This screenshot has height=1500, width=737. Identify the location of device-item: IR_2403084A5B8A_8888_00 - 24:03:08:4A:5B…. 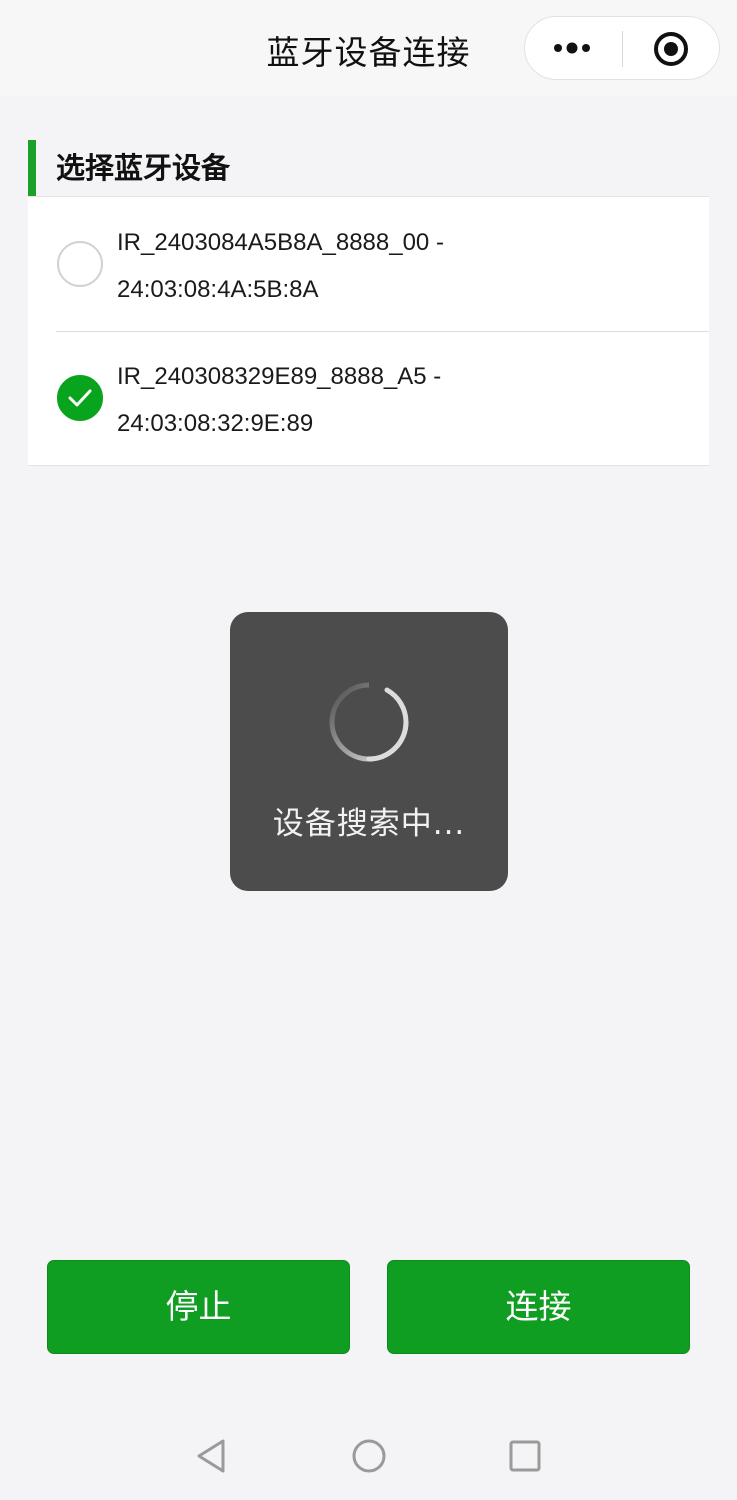
(368, 264).